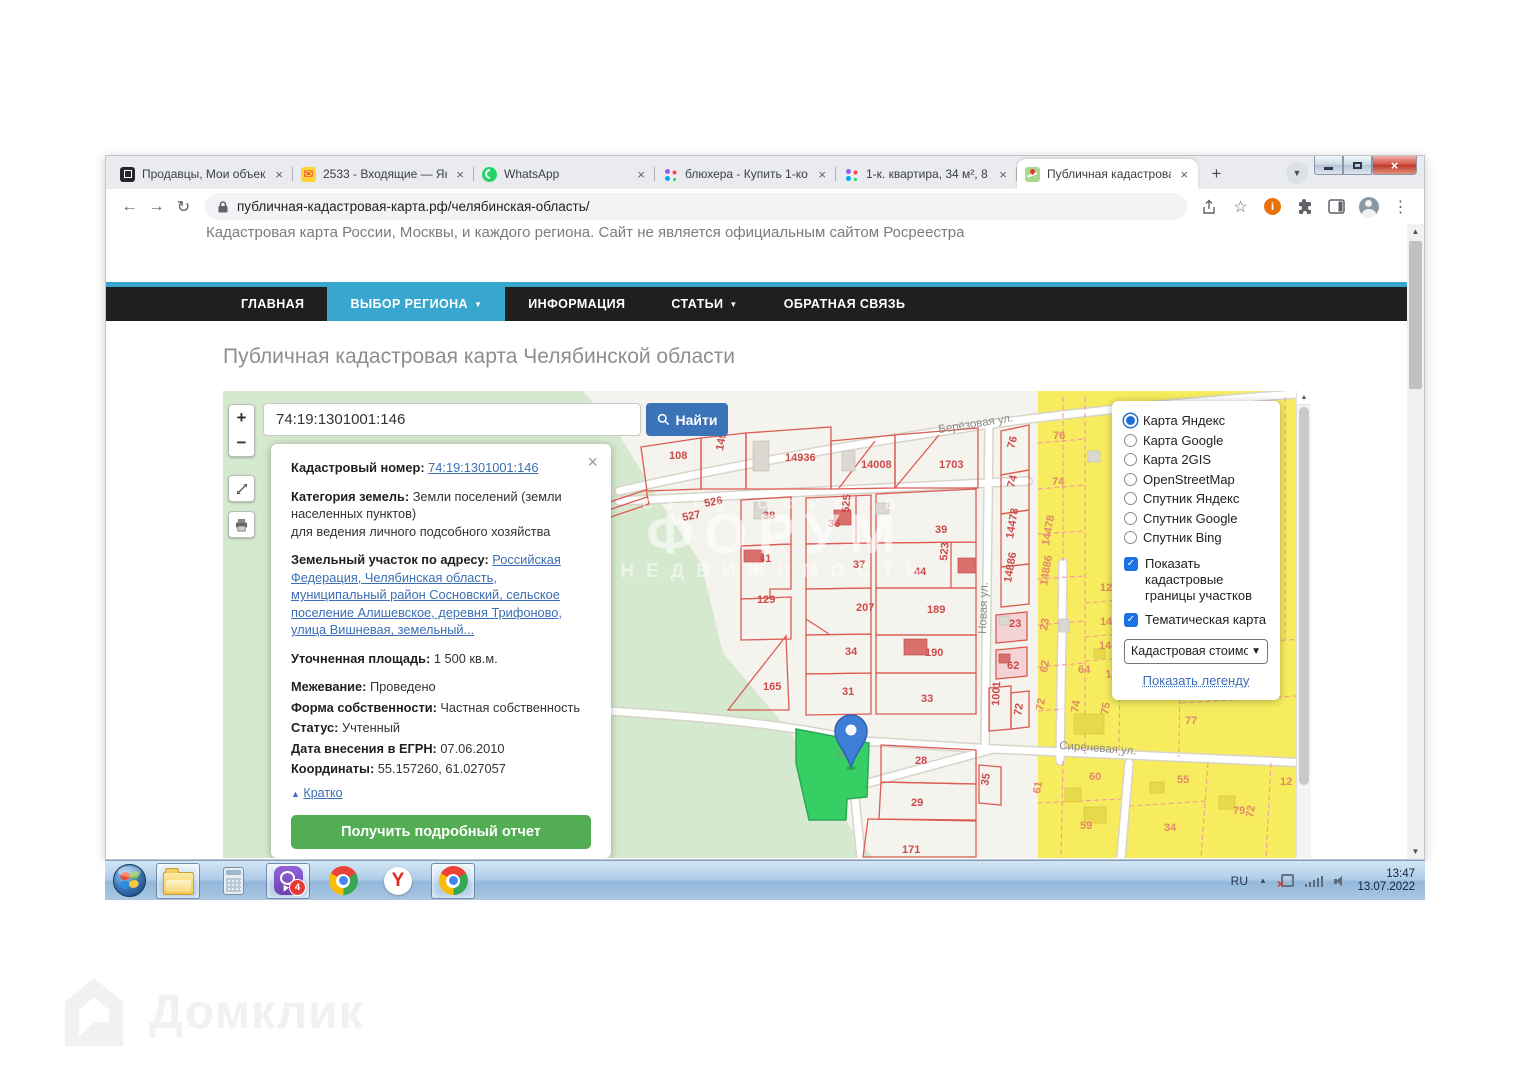 Image resolution: width=1527 pixels, height=1080 pixels. What do you see at coordinates (1328, 165) in the screenshot?
I see `window-minimize-button` at bounding box center [1328, 165].